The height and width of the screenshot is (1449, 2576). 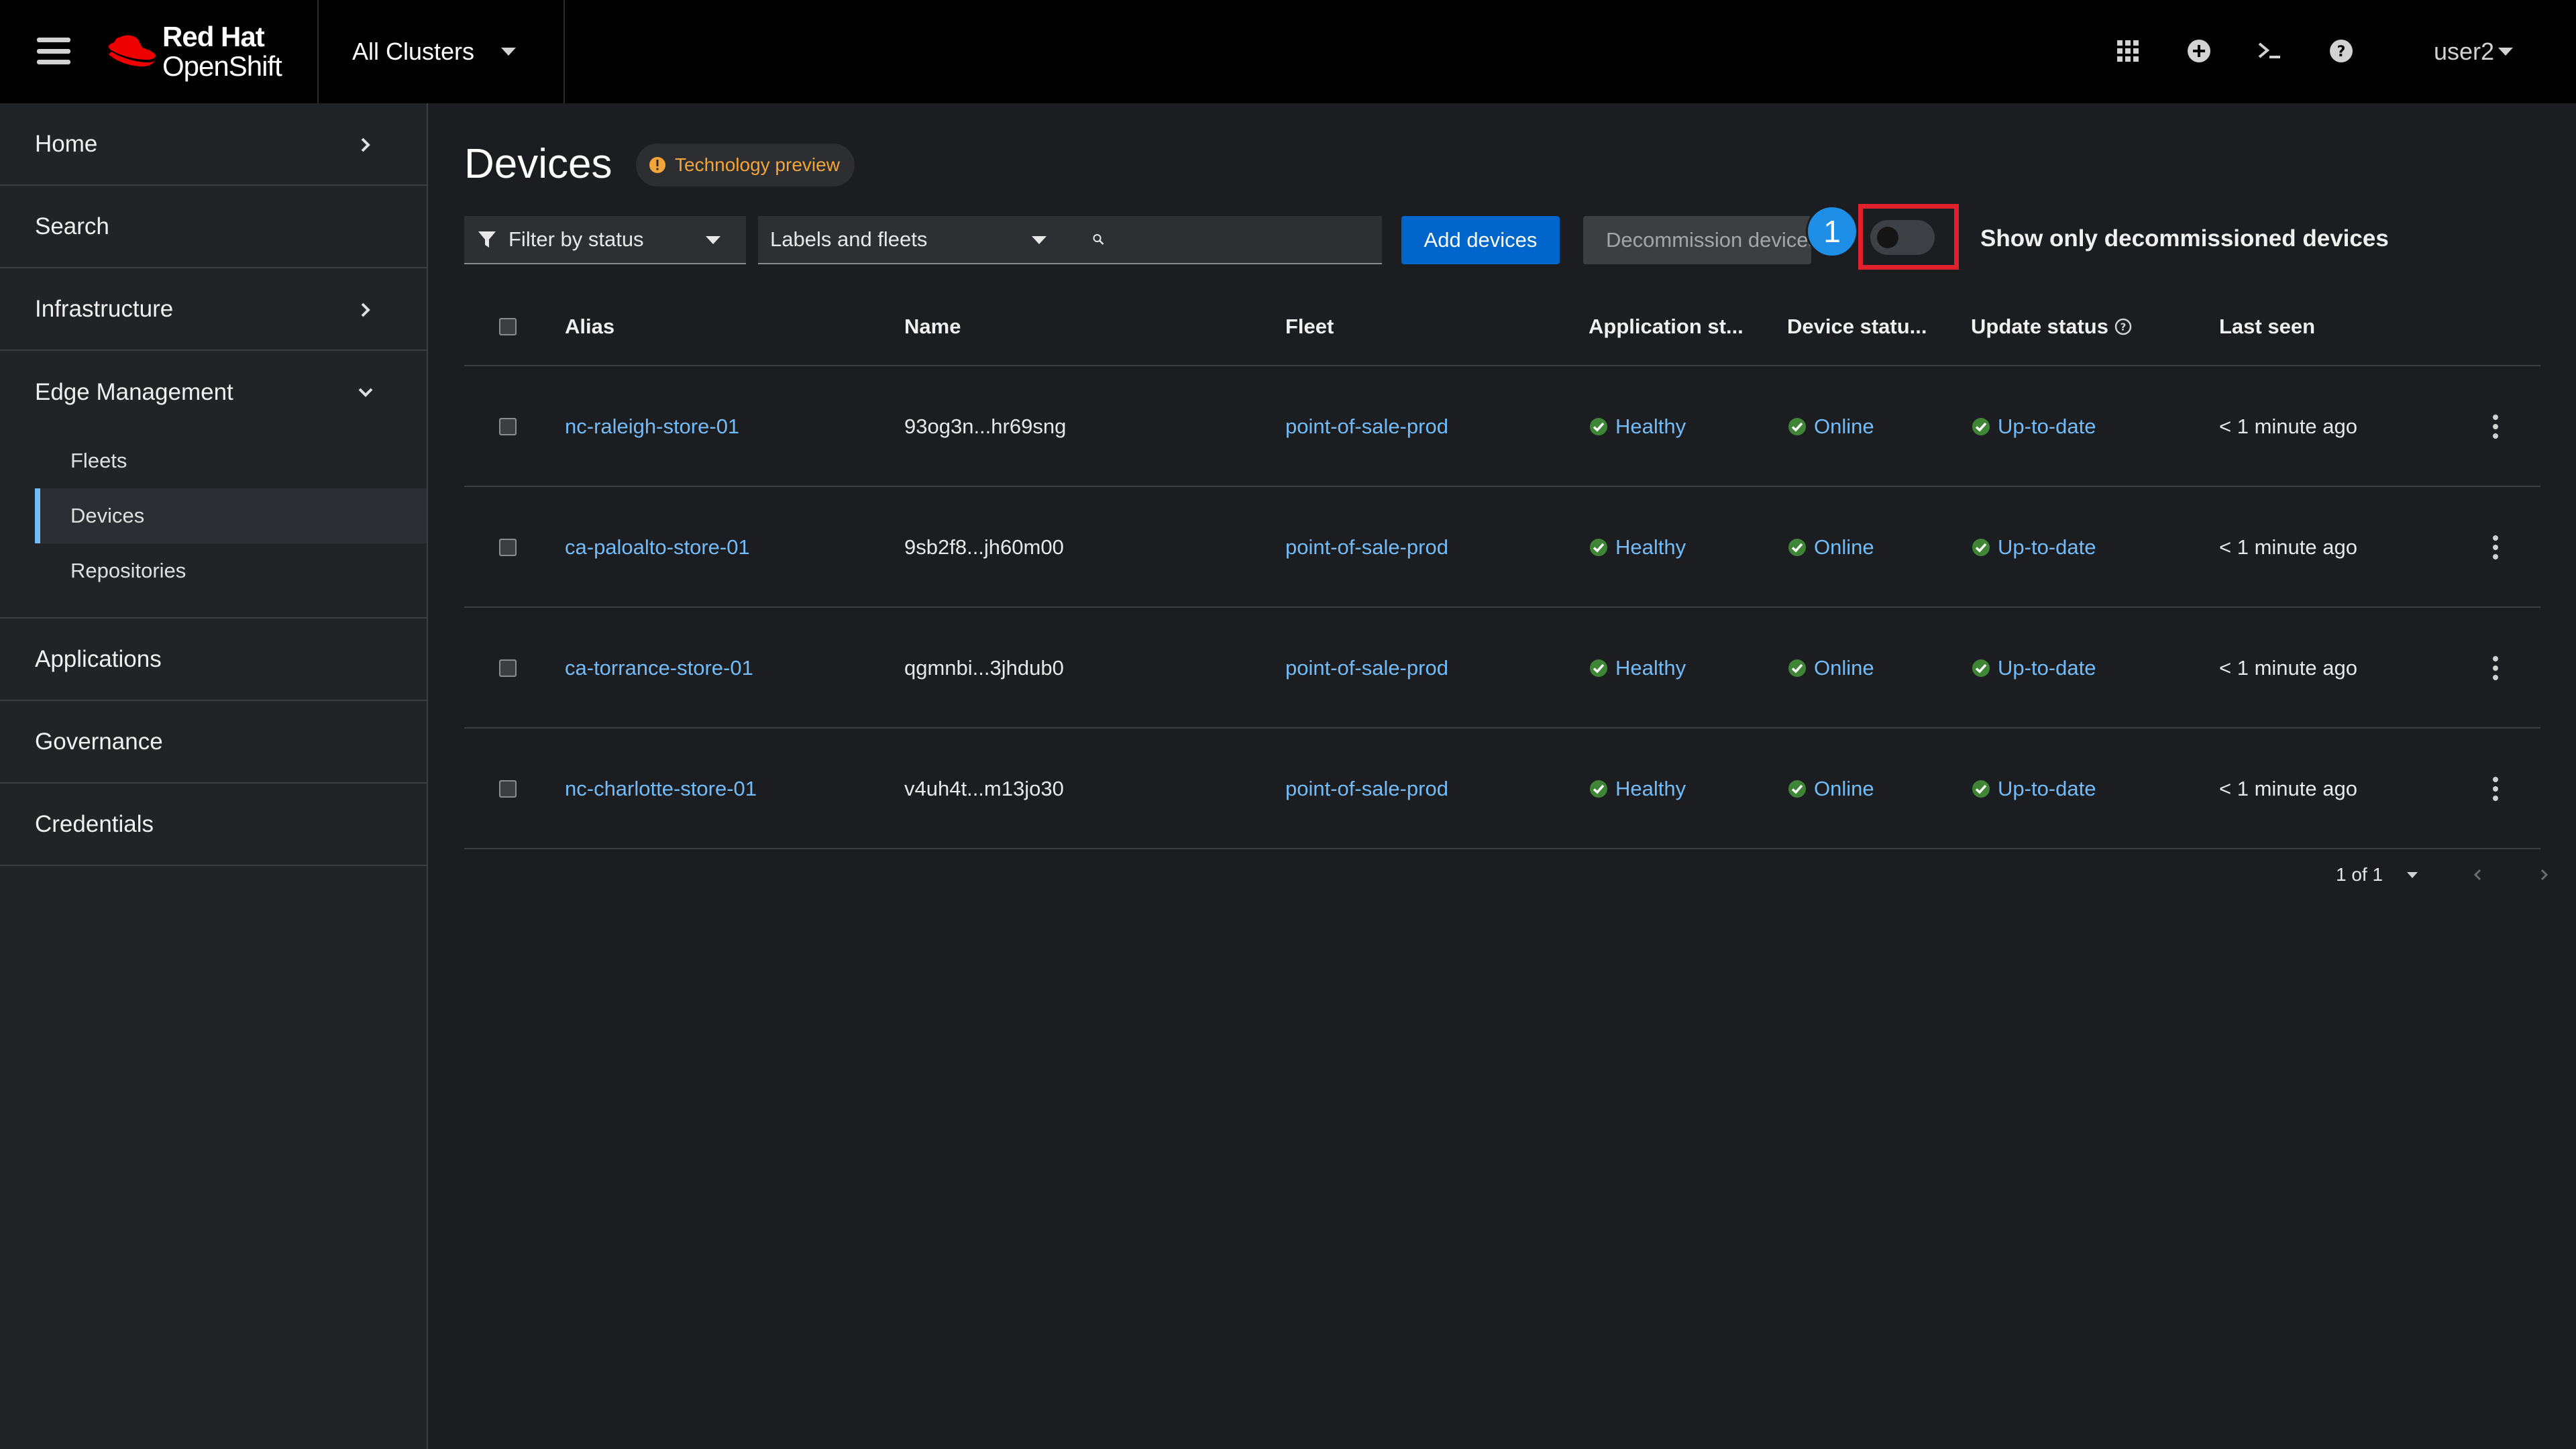 I want to click on edge-management-subnav: Fleets Devices Repositories, so click(x=213, y=525).